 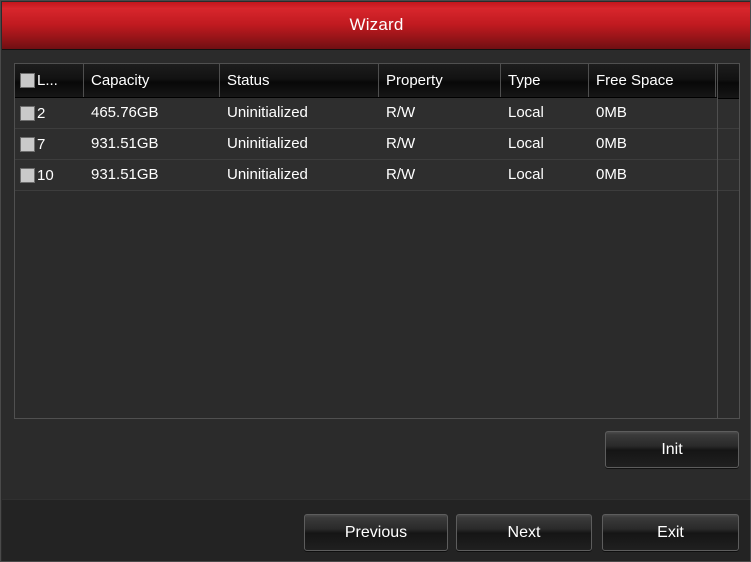 What do you see at coordinates (524, 532) in the screenshot?
I see `next-button: Next` at bounding box center [524, 532].